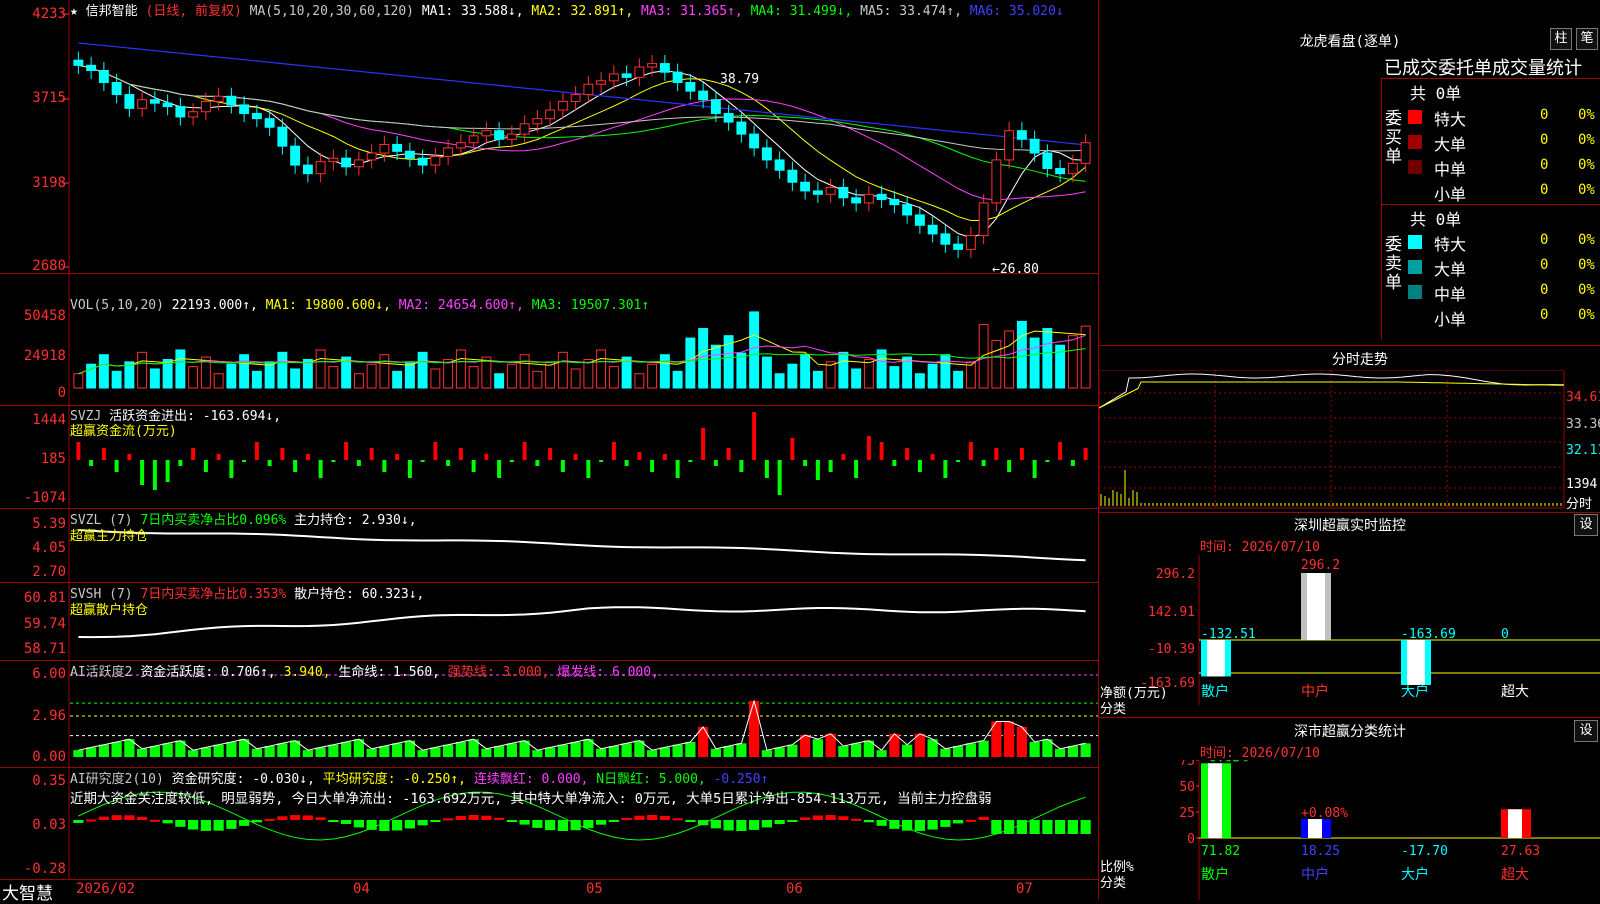 This screenshot has height=904, width=1600. Describe the element at coordinates (1320, 851) in the screenshot. I see `value-label: 18.25` at that location.